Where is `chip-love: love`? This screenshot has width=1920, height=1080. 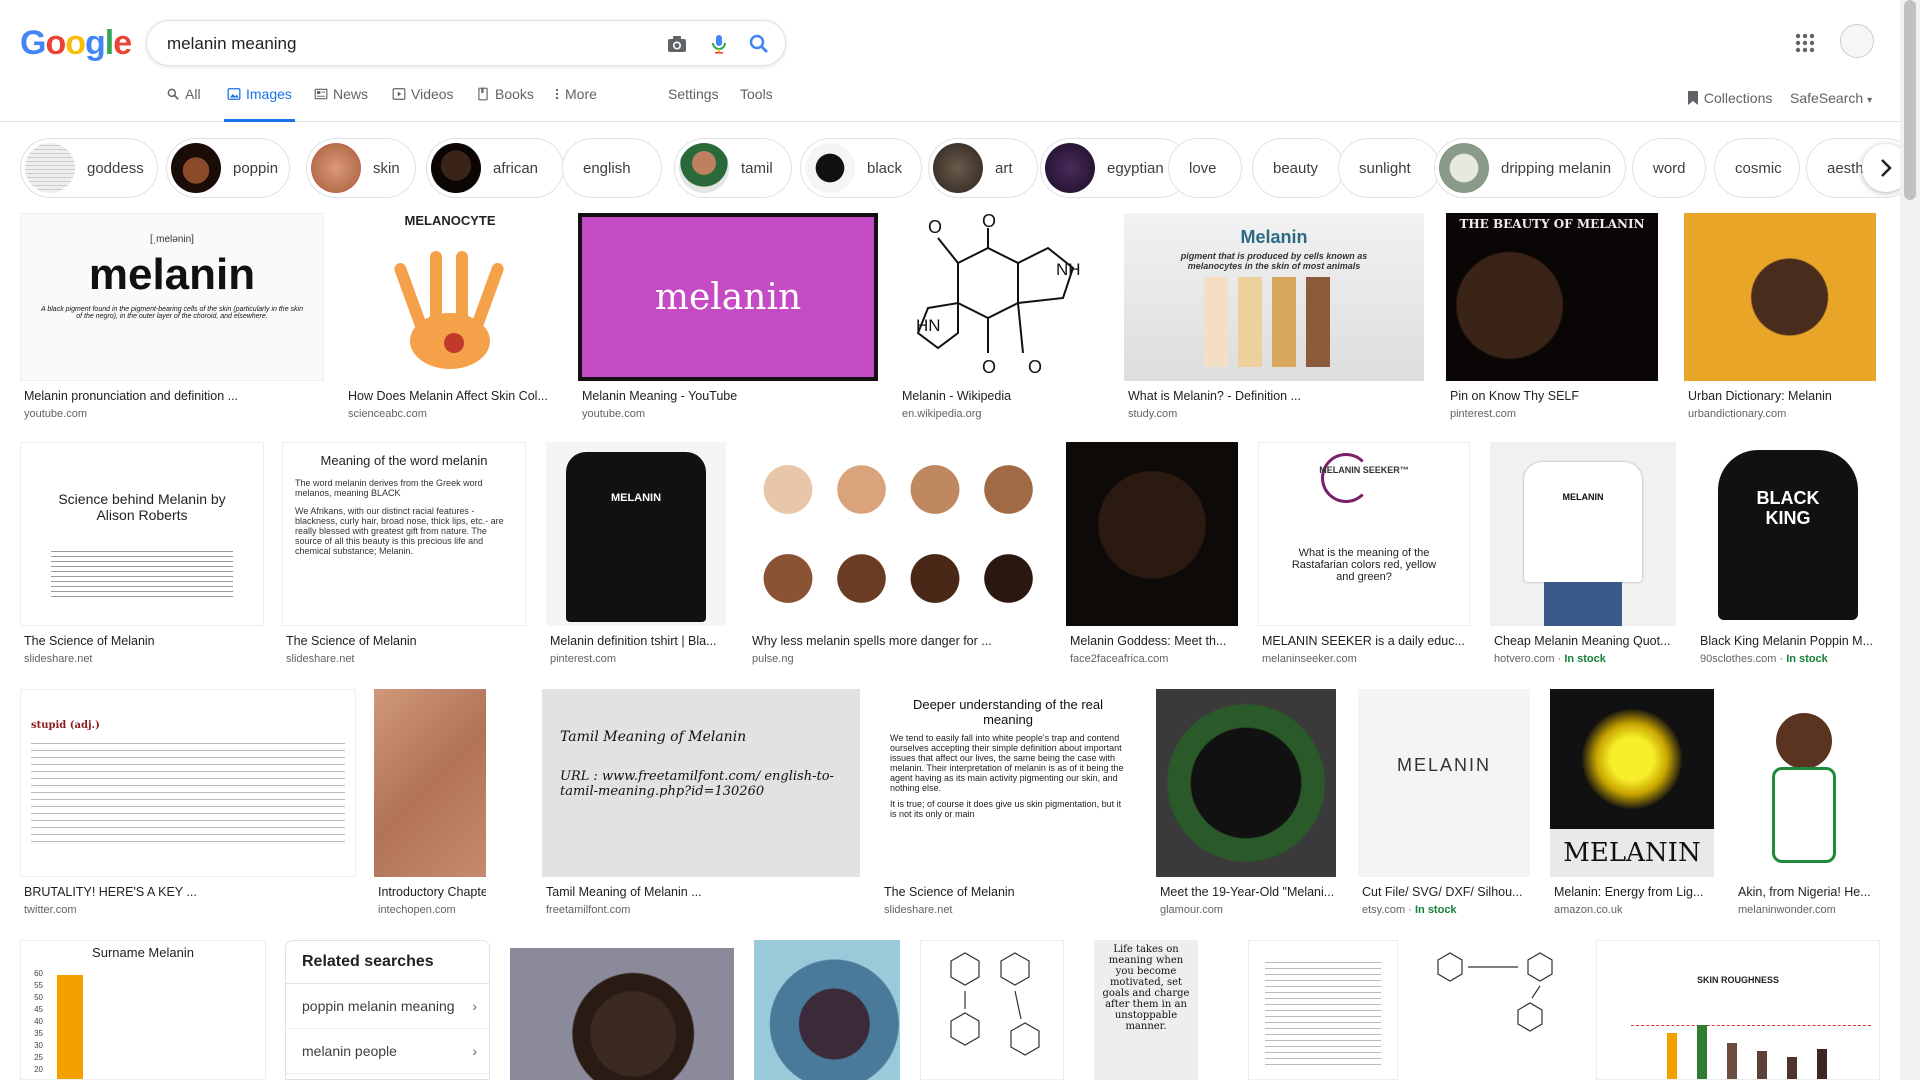
chip-love: love is located at coordinates (1205, 168).